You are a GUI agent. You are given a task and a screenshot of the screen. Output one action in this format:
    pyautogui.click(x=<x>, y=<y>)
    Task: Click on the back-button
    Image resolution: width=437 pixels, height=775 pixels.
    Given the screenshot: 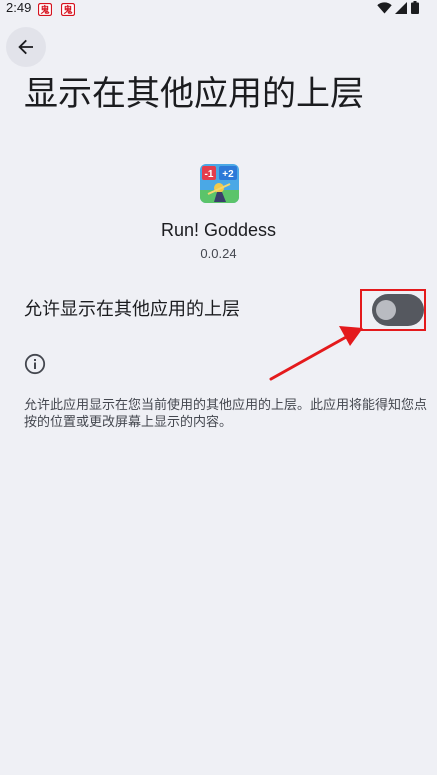 What is the action you would take?
    pyautogui.click(x=26, y=47)
    